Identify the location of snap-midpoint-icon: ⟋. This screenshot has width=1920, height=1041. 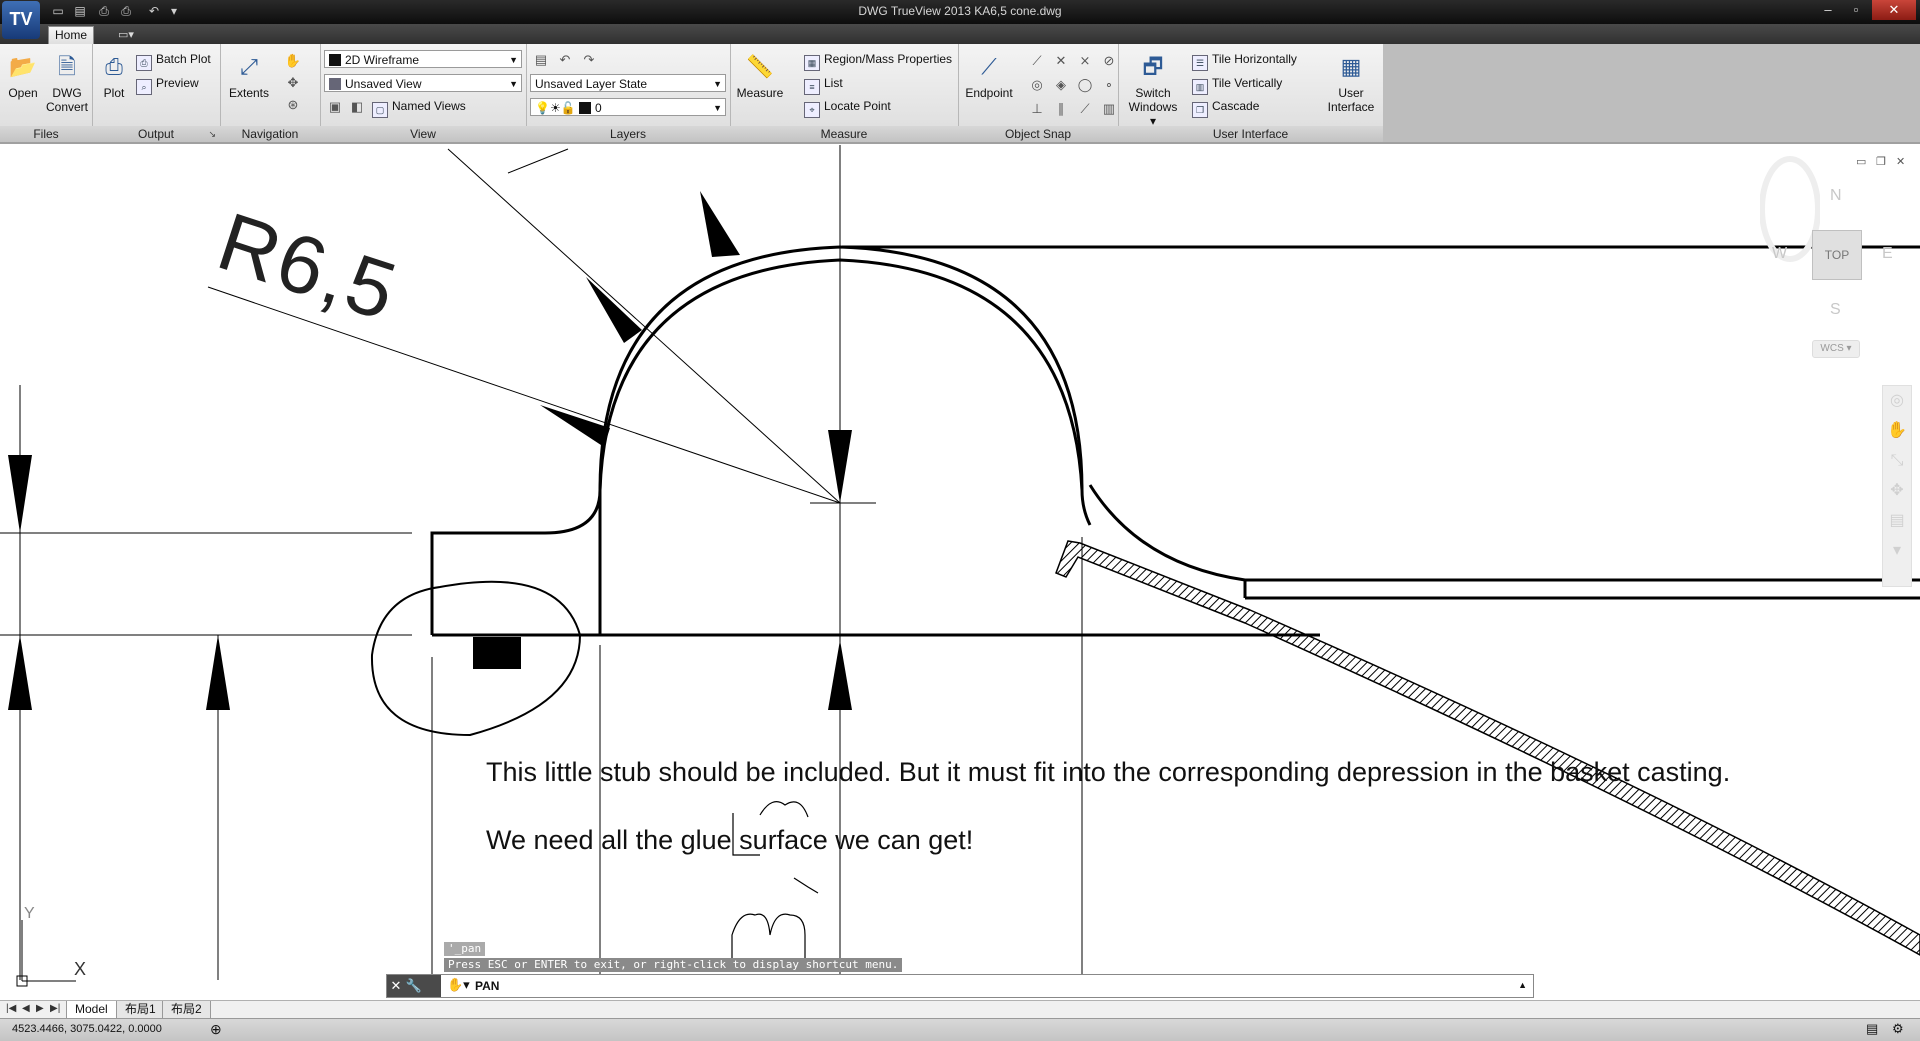
(1037, 61).